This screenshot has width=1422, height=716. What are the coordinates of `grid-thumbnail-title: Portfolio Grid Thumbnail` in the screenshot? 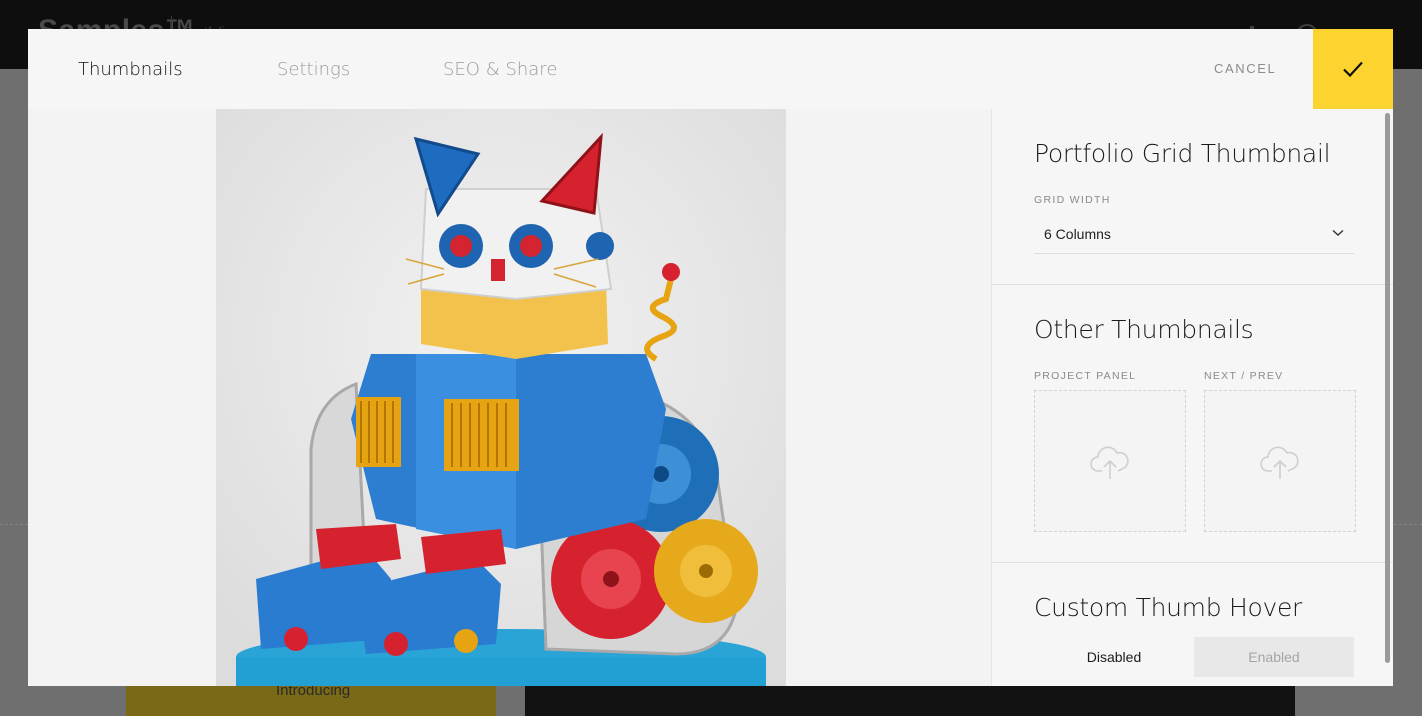 It's located at (1182, 153).